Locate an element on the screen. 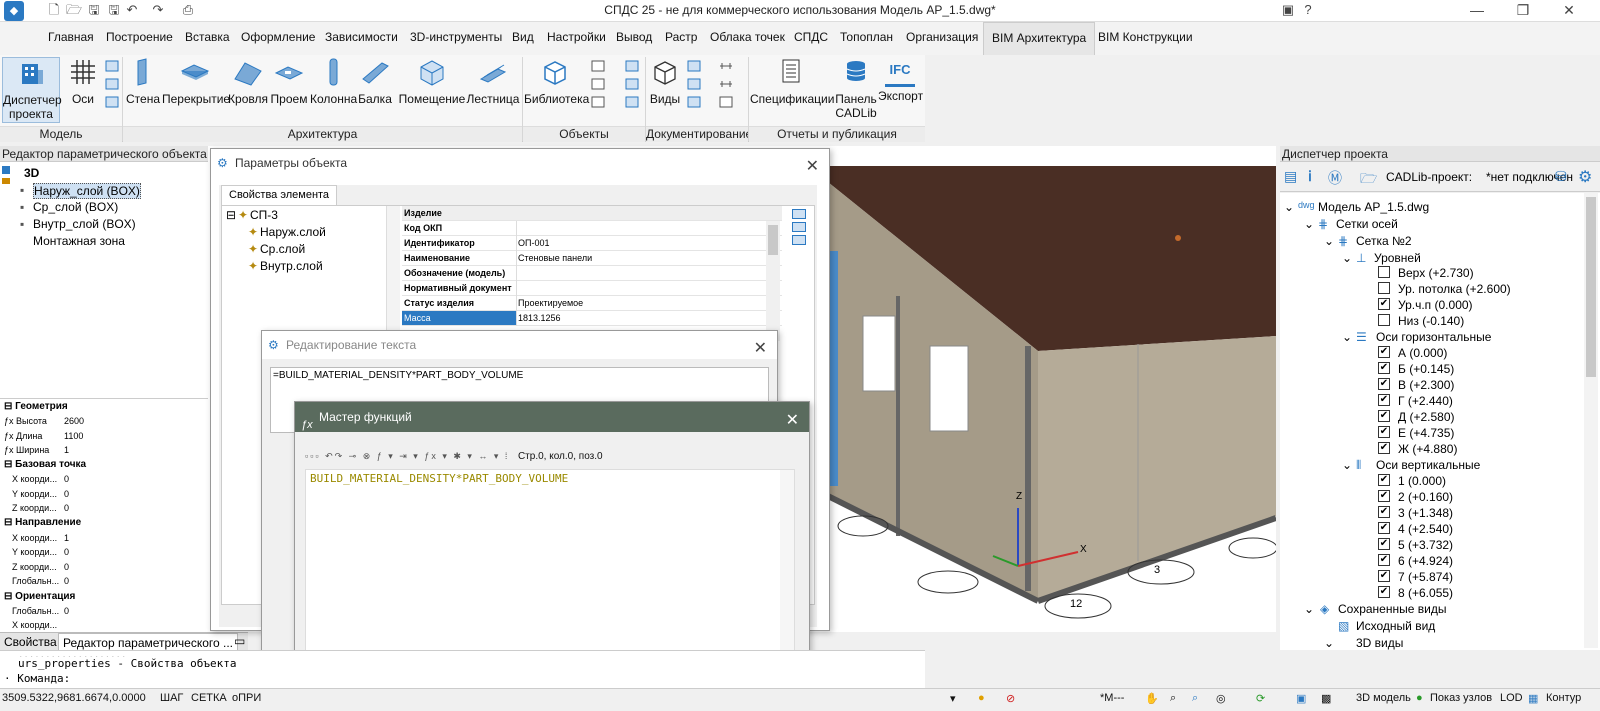  prop-bx-value: 0 is located at coordinates (66, 479).